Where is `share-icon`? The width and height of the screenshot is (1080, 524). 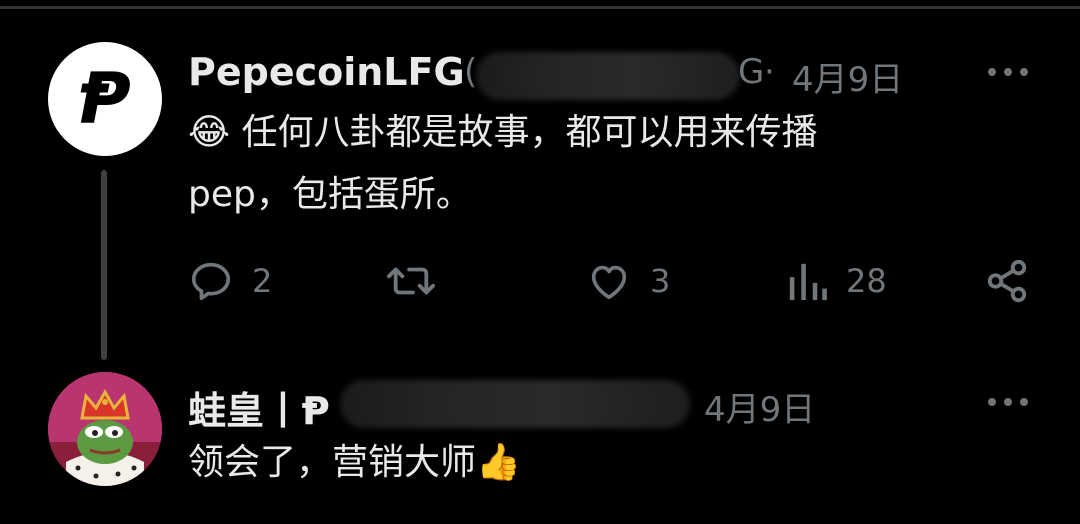 share-icon is located at coordinates (1007, 281).